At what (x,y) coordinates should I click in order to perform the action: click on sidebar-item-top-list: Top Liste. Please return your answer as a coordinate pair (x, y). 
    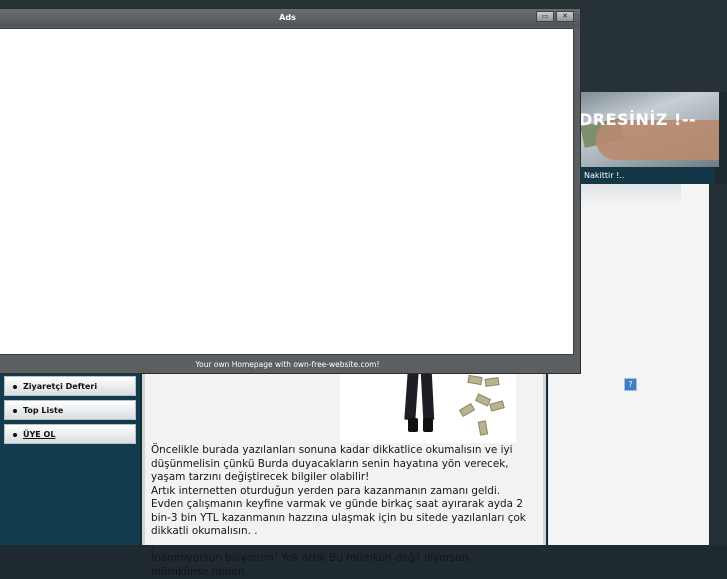
    Looking at the image, I should click on (70, 410).